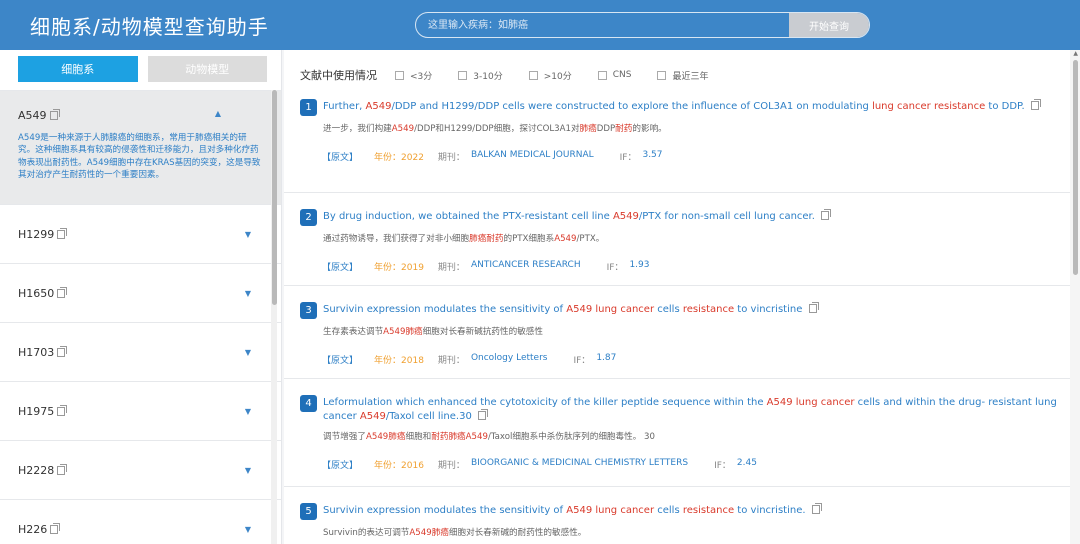  What do you see at coordinates (140, 292) in the screenshot?
I see `cell-line-item: H1650 ▼` at bounding box center [140, 292].